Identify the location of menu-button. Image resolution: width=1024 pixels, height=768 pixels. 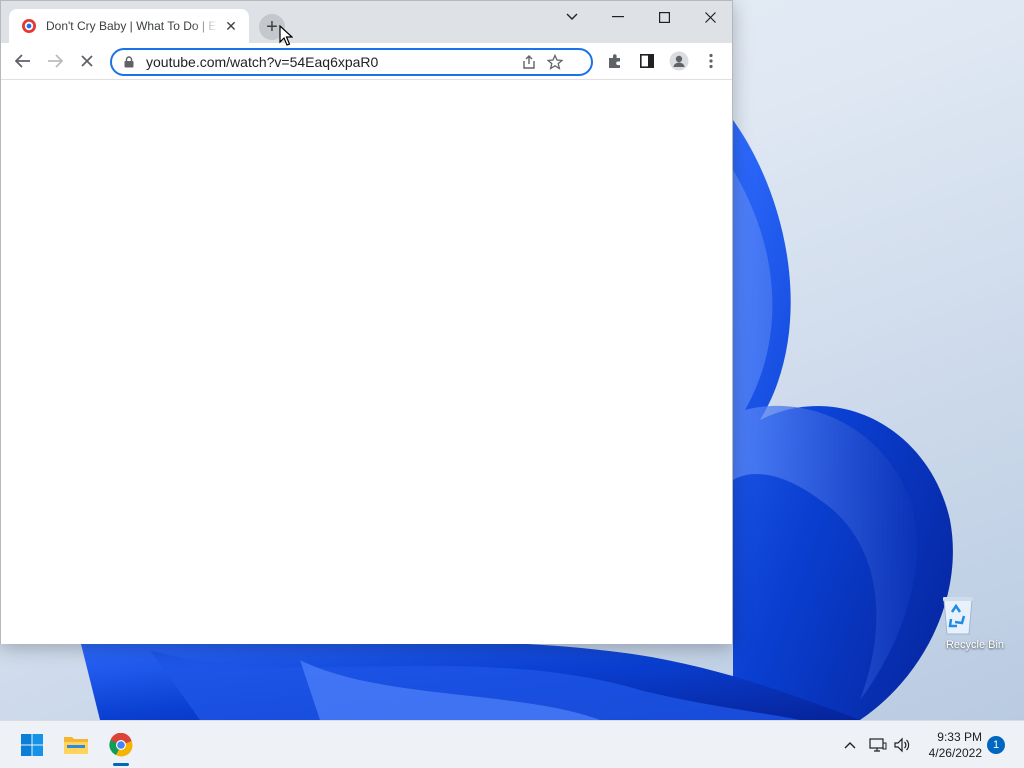
(711, 61).